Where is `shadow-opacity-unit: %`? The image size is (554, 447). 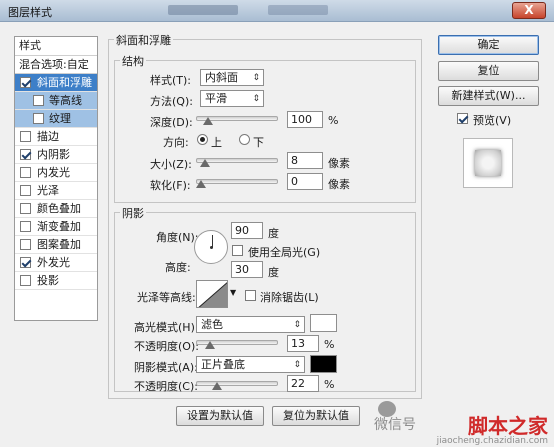 shadow-opacity-unit: % is located at coordinates (329, 384).